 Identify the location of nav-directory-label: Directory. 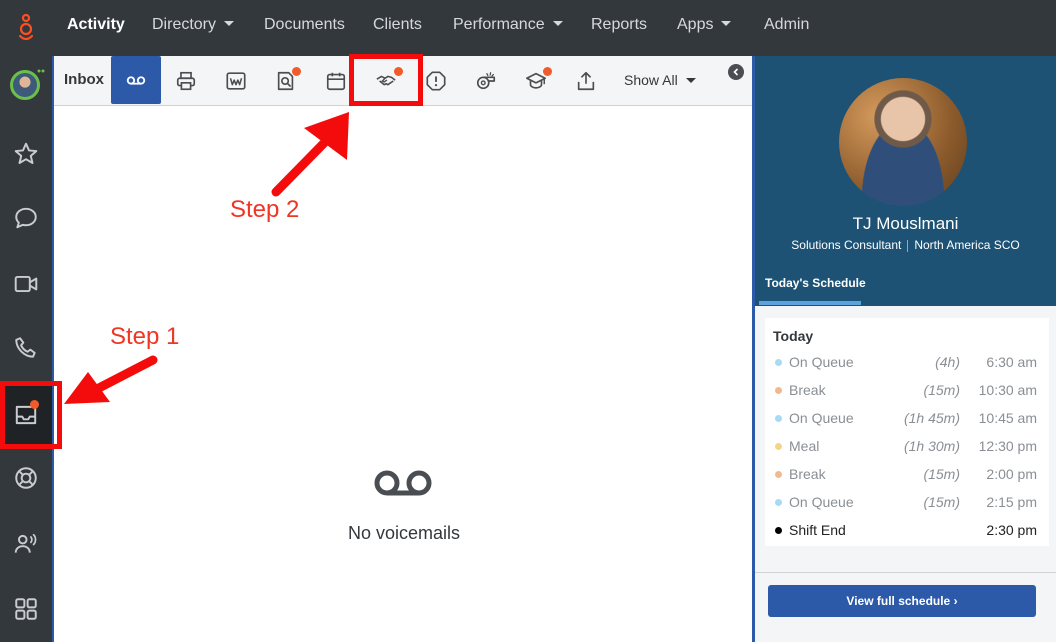
(184, 24).